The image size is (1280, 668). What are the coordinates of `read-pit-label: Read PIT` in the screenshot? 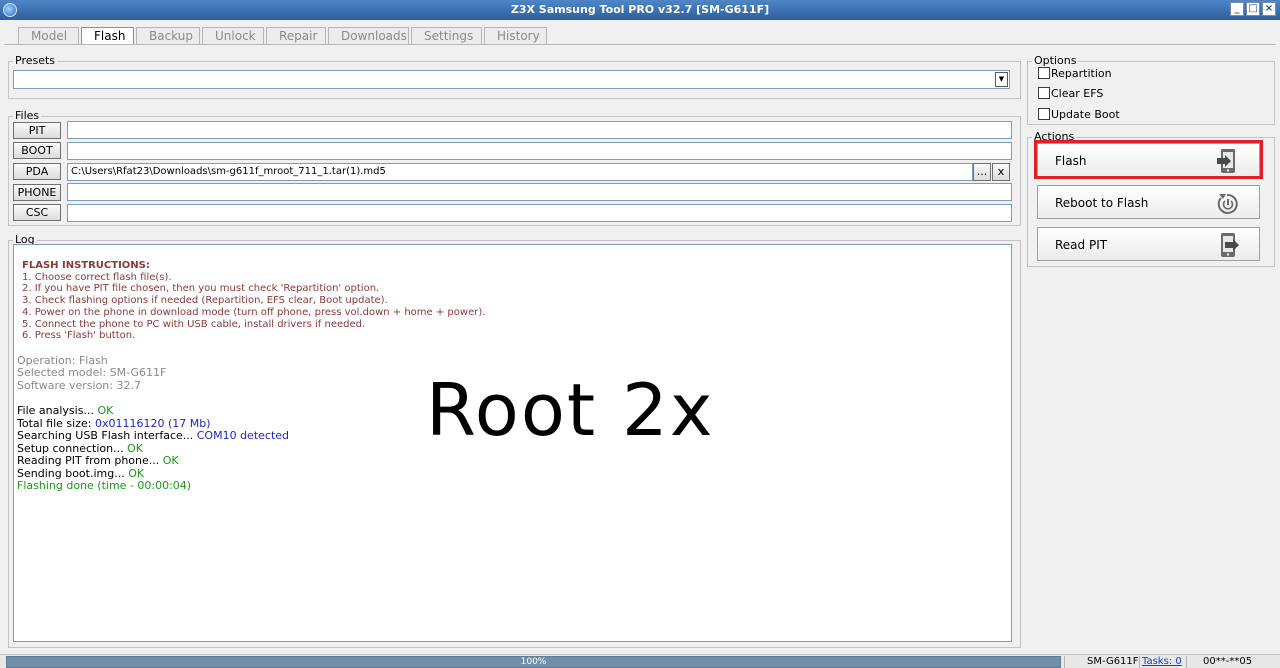 It's located at (1081, 245).